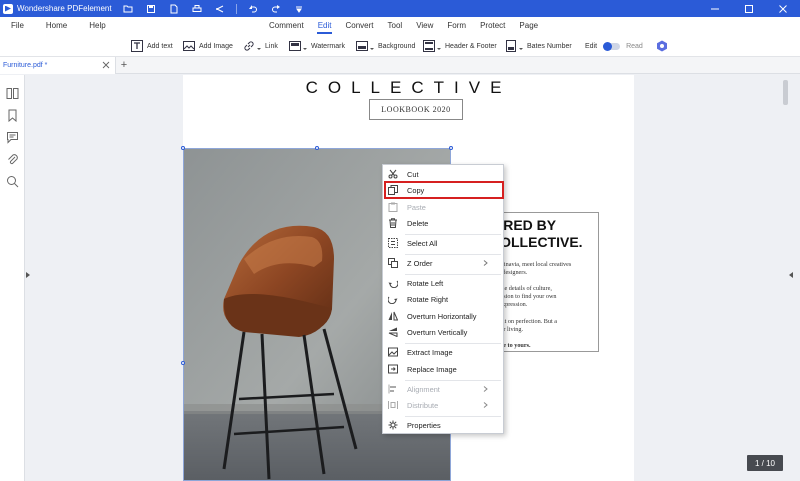  Describe the element at coordinates (325, 26) in the screenshot. I see `tab-edit: Edit` at that location.